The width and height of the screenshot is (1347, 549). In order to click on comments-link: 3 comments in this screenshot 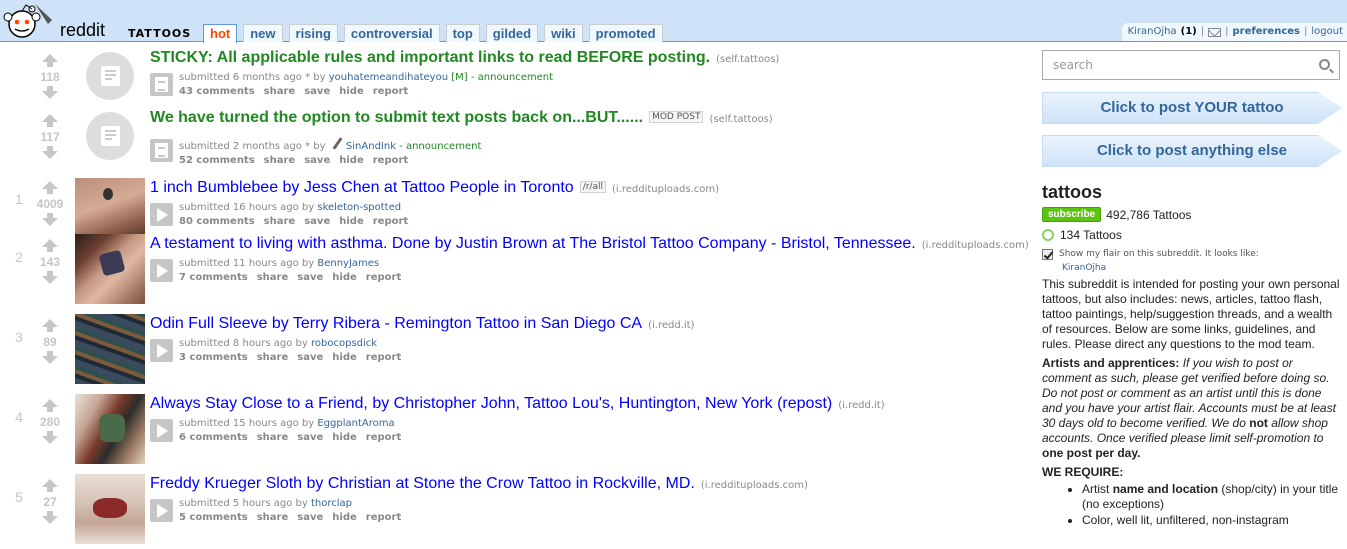, I will do `click(213, 357)`.